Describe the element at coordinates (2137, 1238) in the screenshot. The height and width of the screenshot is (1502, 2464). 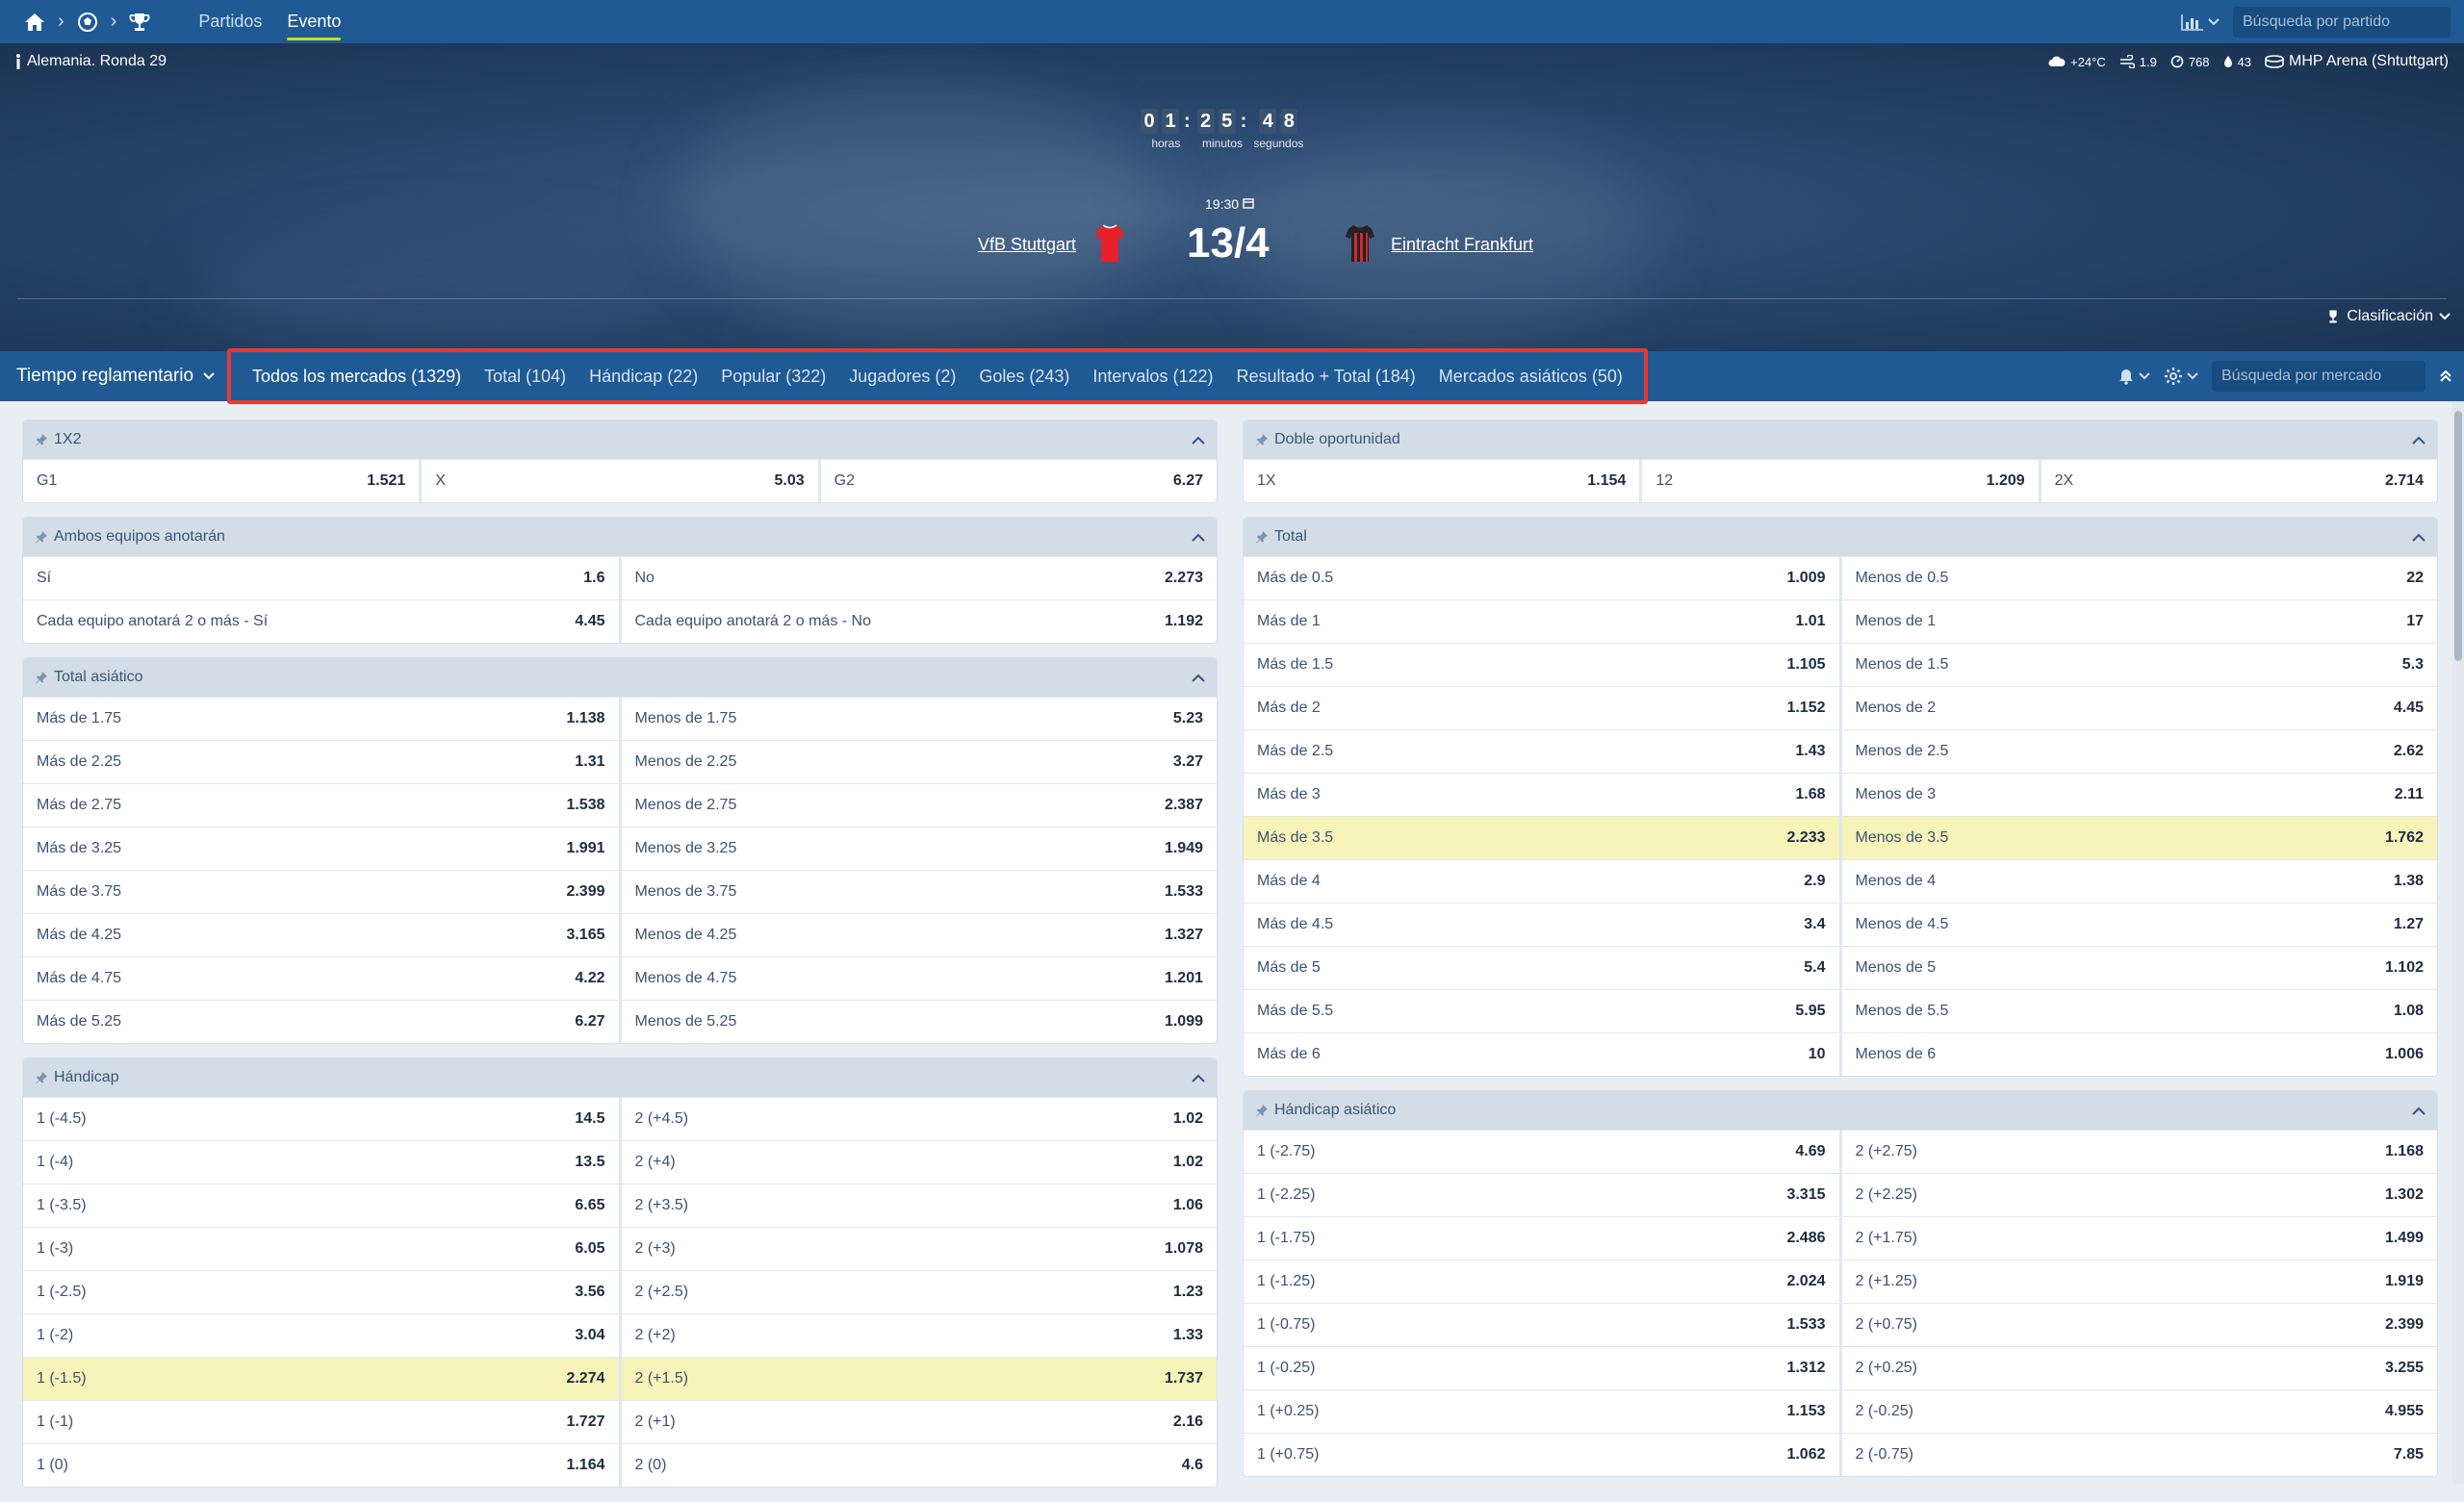
I see `odds-button: 2 (+1.75) 1.499` at that location.